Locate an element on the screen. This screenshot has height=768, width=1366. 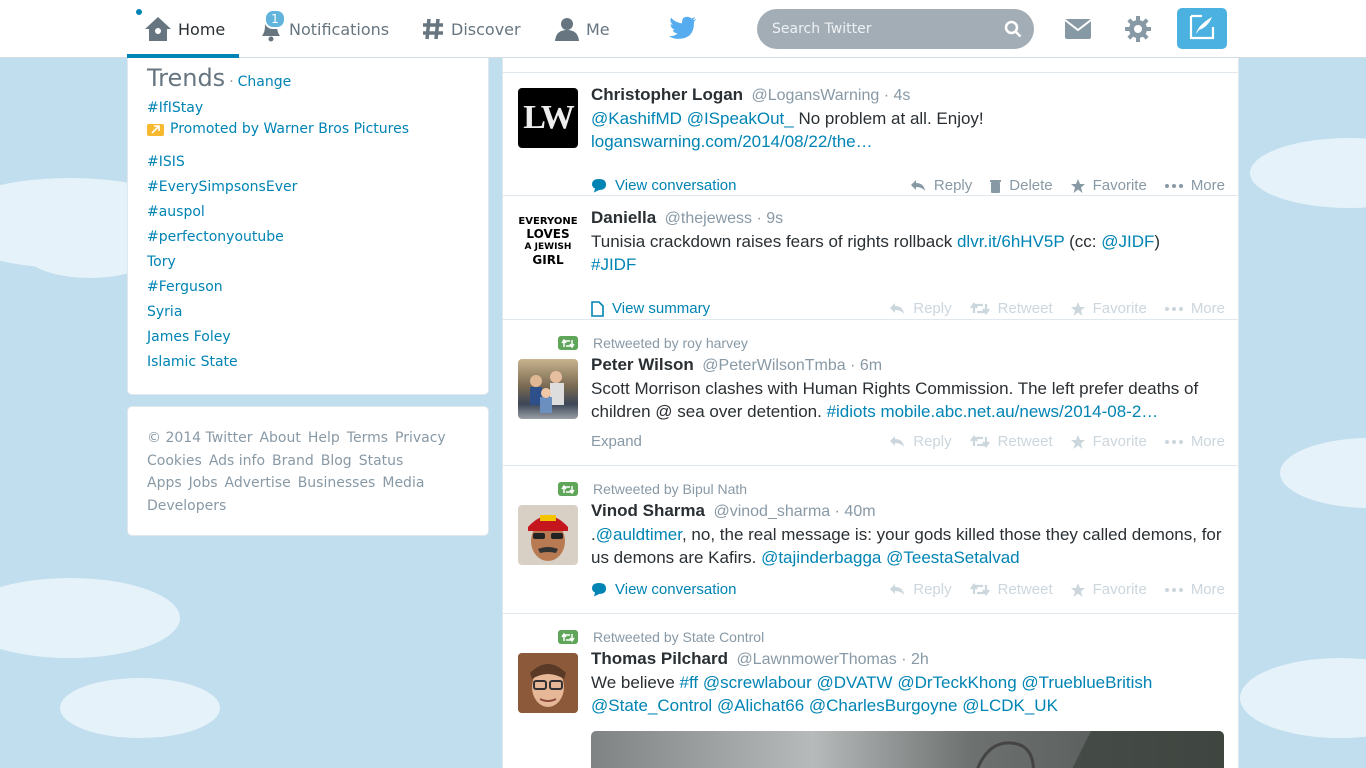
nav-discover: Discover is located at coordinates (471, 29).